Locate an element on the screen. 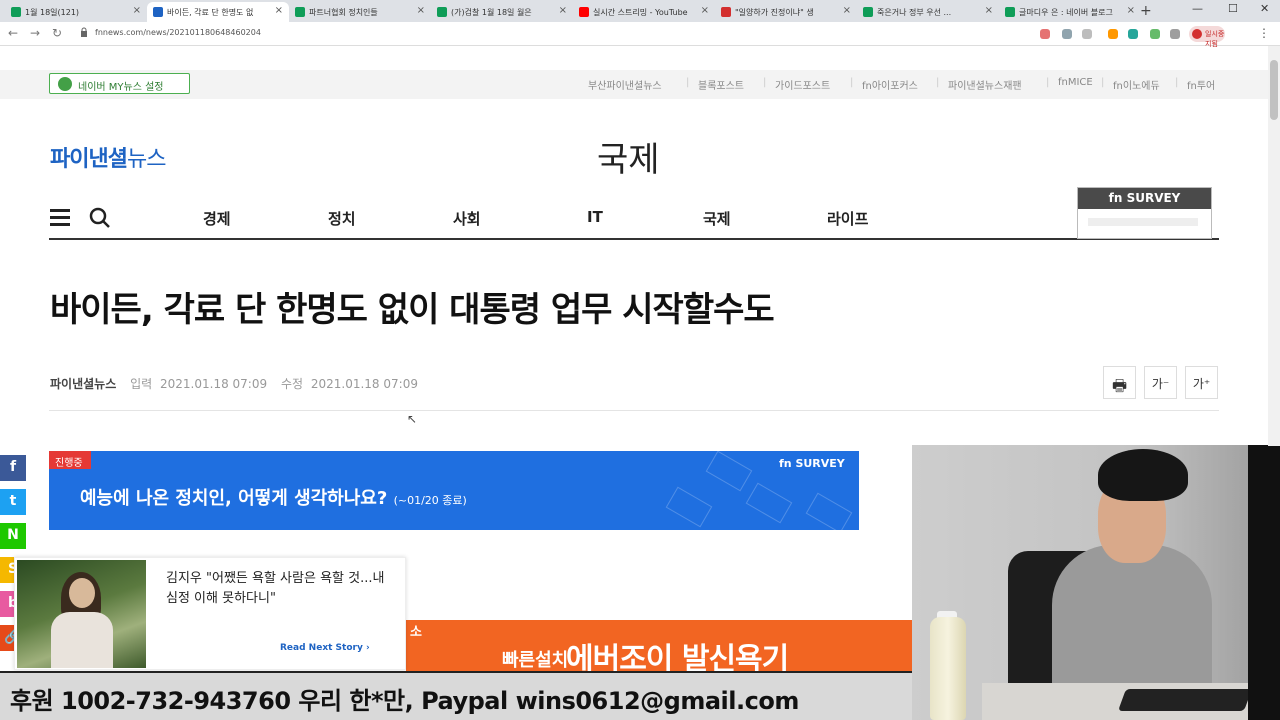 This screenshot has height=720, width=1280. minimize-button: — is located at coordinates (1197, 8).